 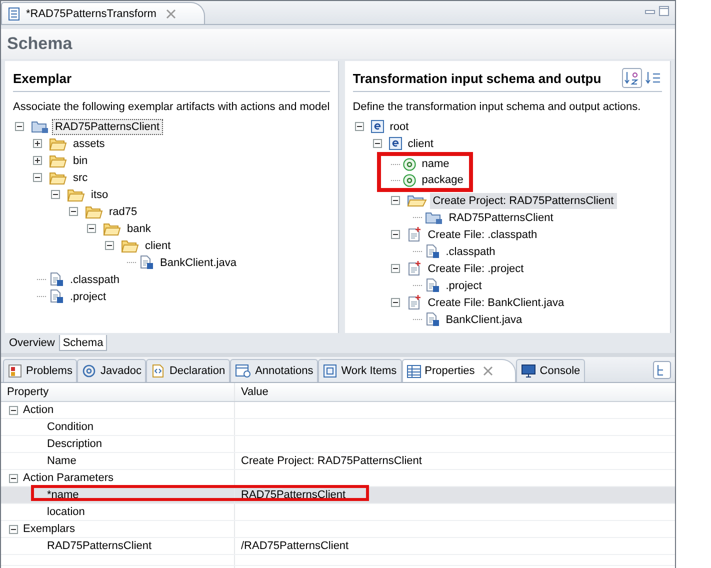 What do you see at coordinates (111, 370) in the screenshot?
I see `view-tab: Javadoc` at bounding box center [111, 370].